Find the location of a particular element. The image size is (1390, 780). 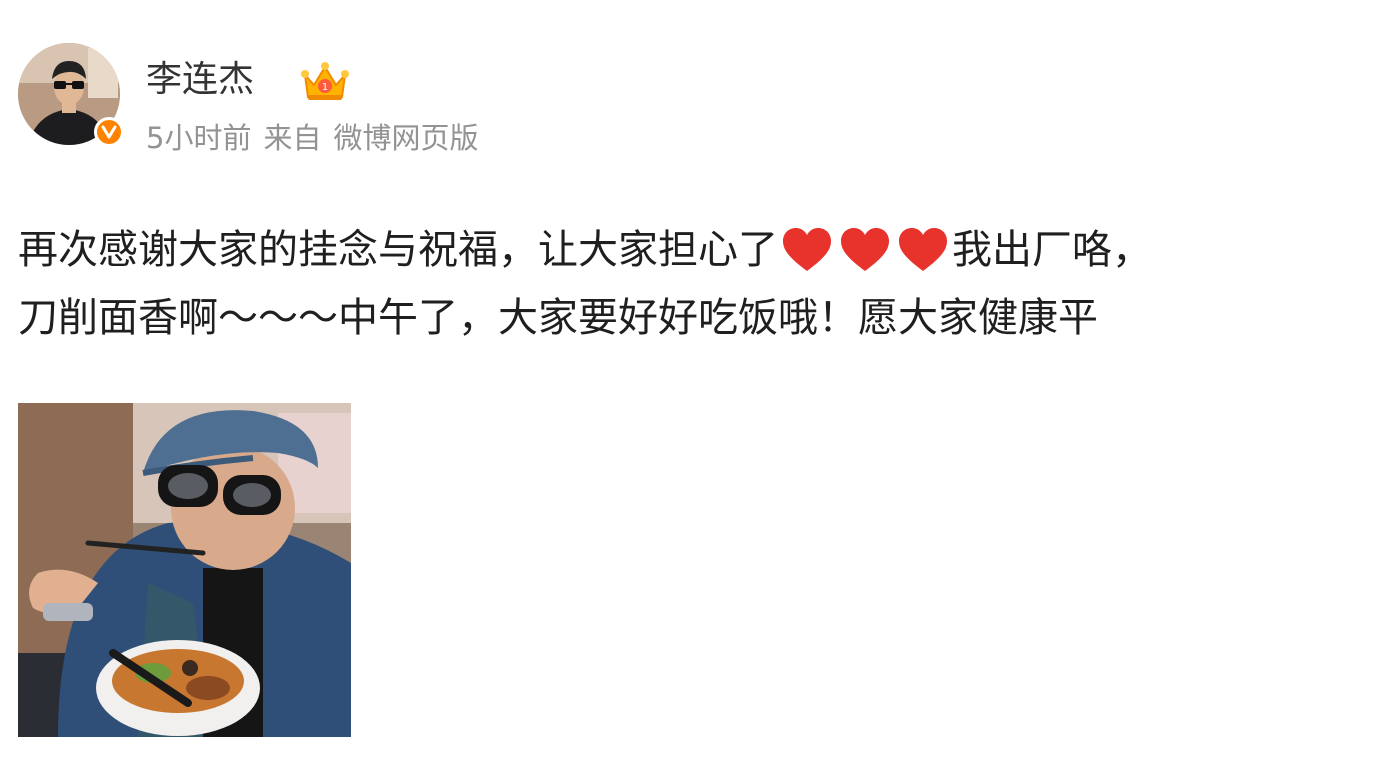

author-name: 李连杰 is located at coordinates (200, 80).